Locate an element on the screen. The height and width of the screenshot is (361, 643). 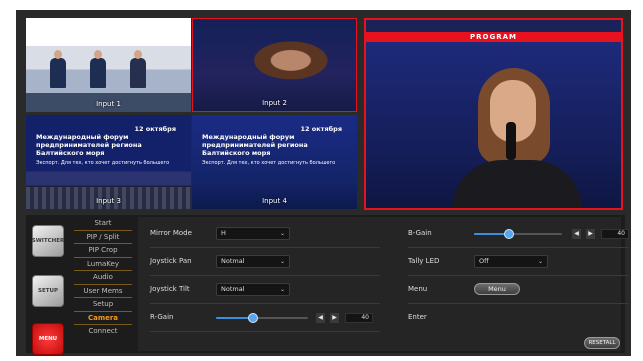
menu-item-audio: Audio is located at coordinates (103, 278).